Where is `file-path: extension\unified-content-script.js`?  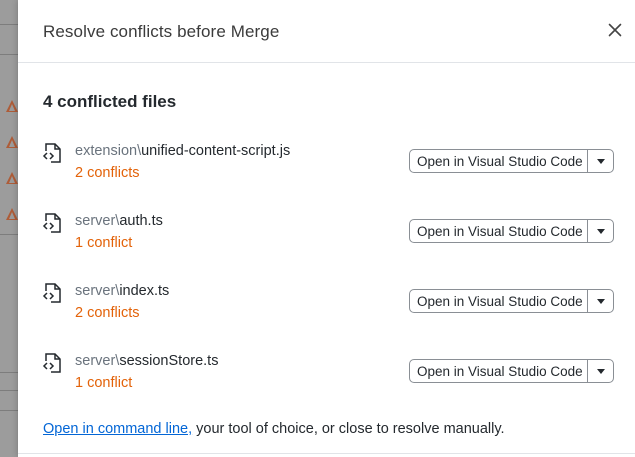
file-path: extension\unified-content-script.js is located at coordinates (182, 151).